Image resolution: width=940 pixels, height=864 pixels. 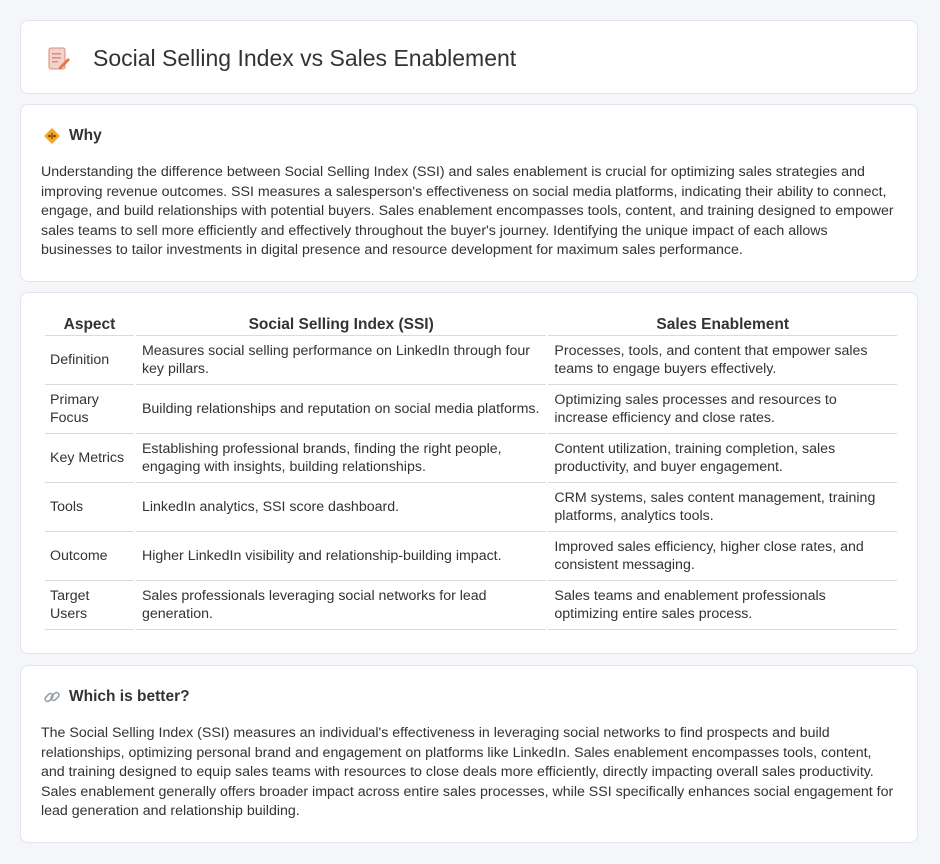 What do you see at coordinates (85, 135) in the screenshot?
I see `why-title: Why` at bounding box center [85, 135].